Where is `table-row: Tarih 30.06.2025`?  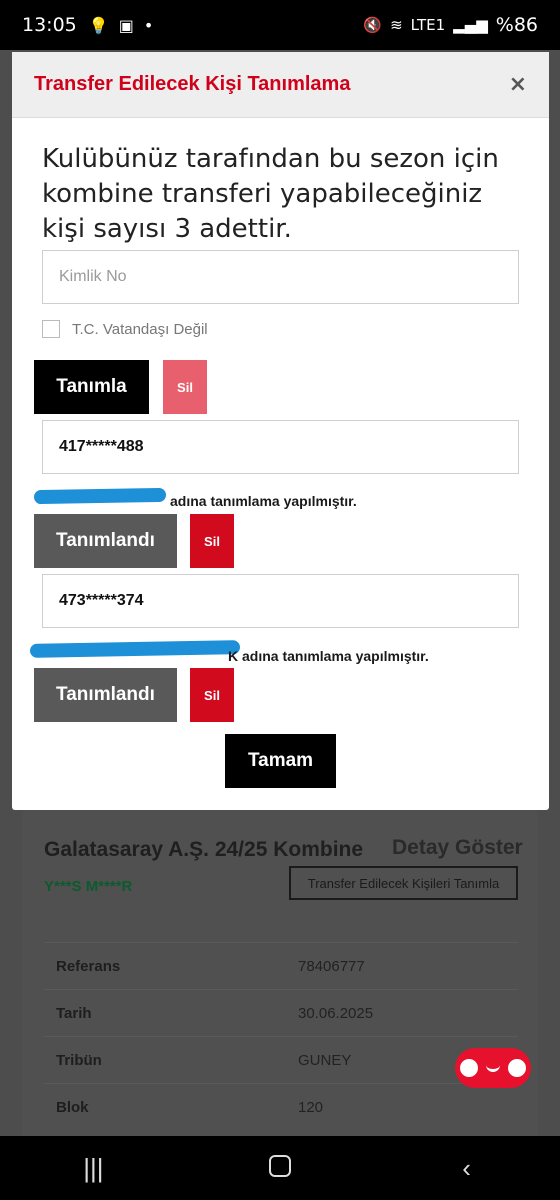 table-row: Tarih 30.06.2025 is located at coordinates (281, 1012).